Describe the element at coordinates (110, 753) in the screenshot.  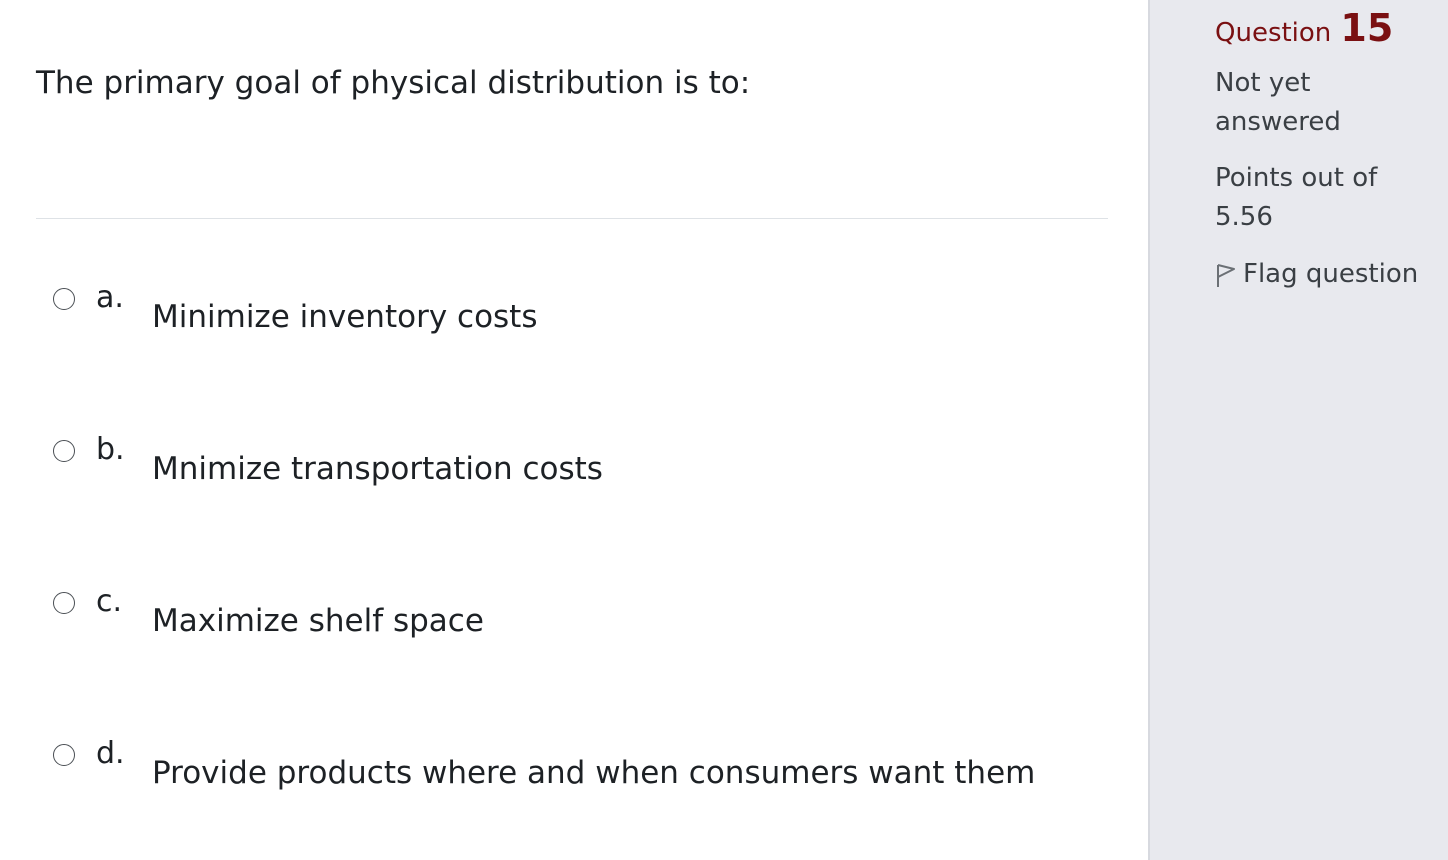
I see `option-letter: d.` at that location.